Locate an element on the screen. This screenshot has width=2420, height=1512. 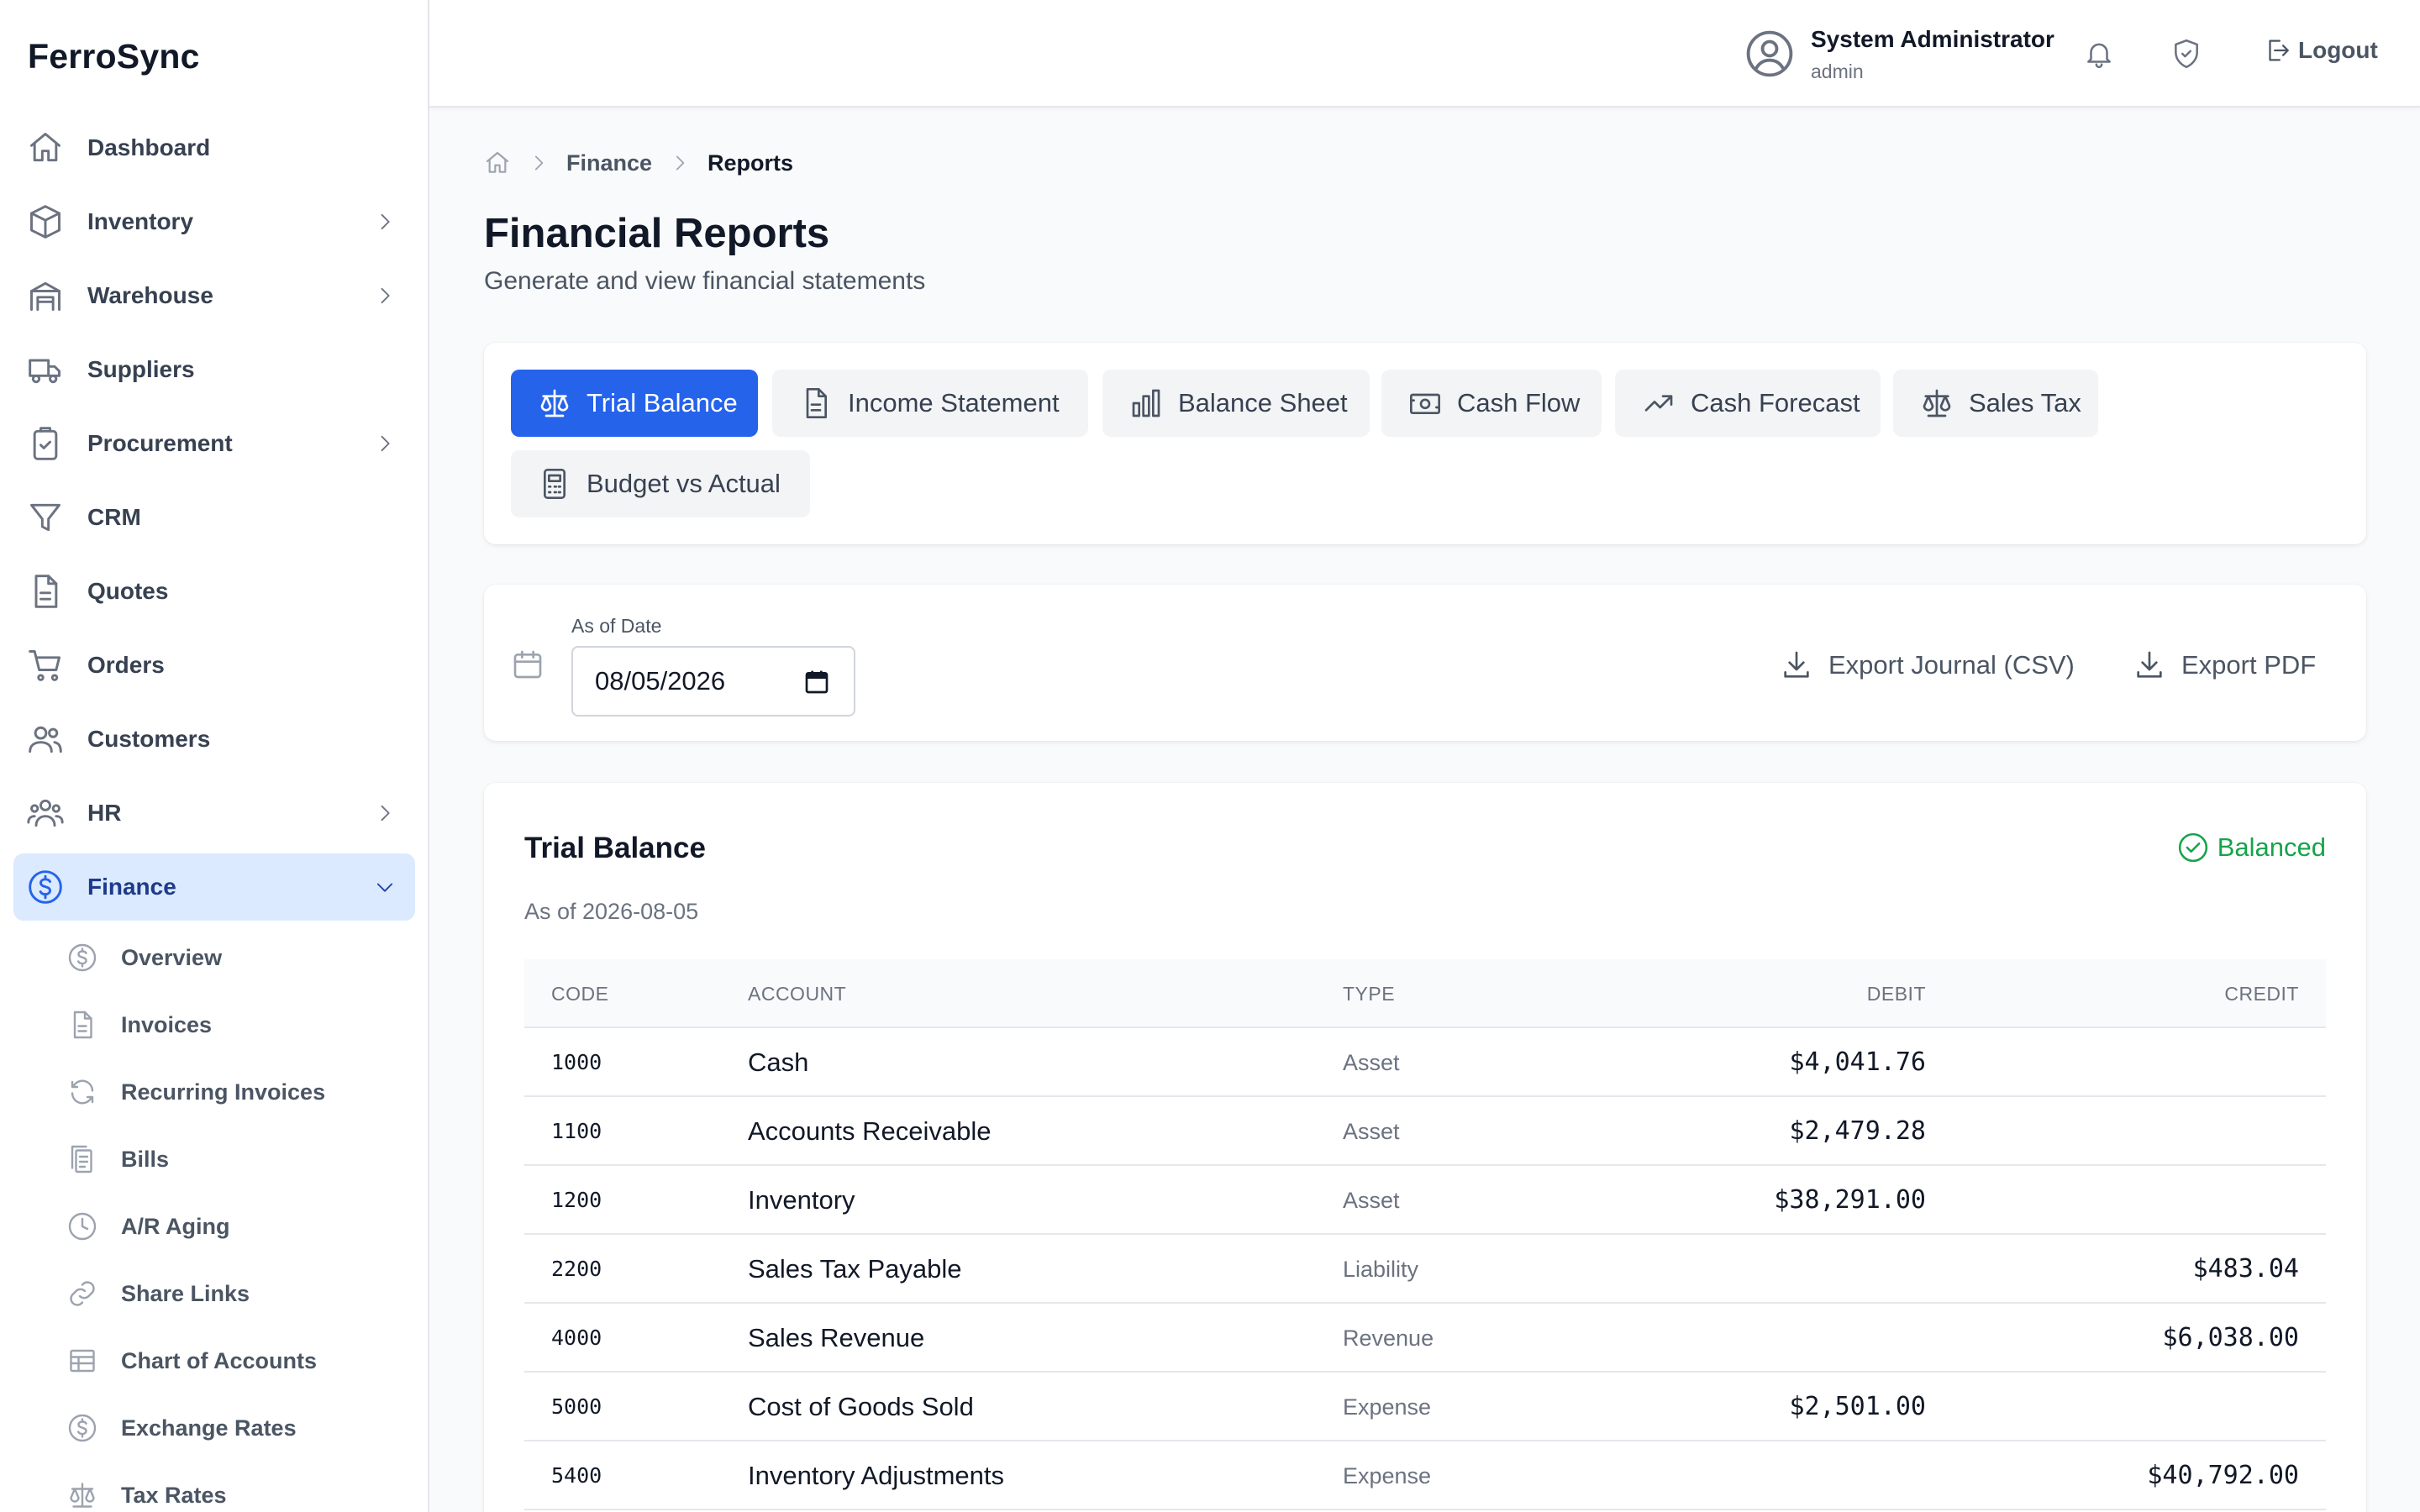
export-csv-label: Export Journal (CSV) is located at coordinates (1951, 665).